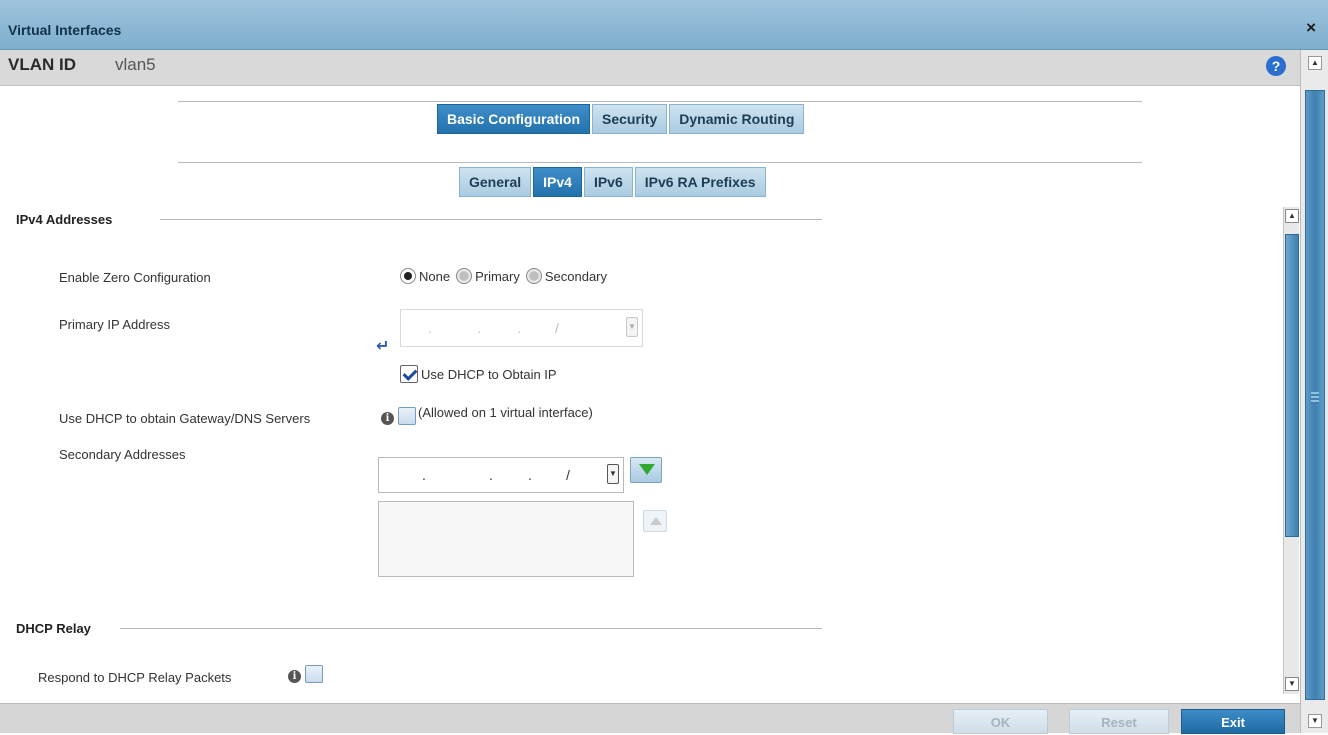  I want to click on radio-none-label: None, so click(435, 276).